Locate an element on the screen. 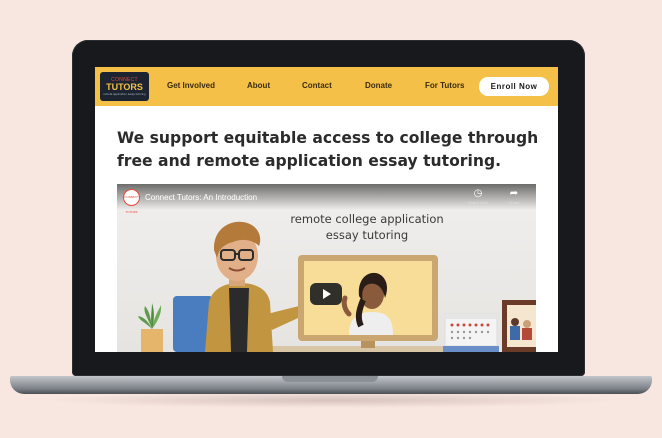 Image resolution: width=662 pixels, height=438 pixels. play-button is located at coordinates (326, 294).